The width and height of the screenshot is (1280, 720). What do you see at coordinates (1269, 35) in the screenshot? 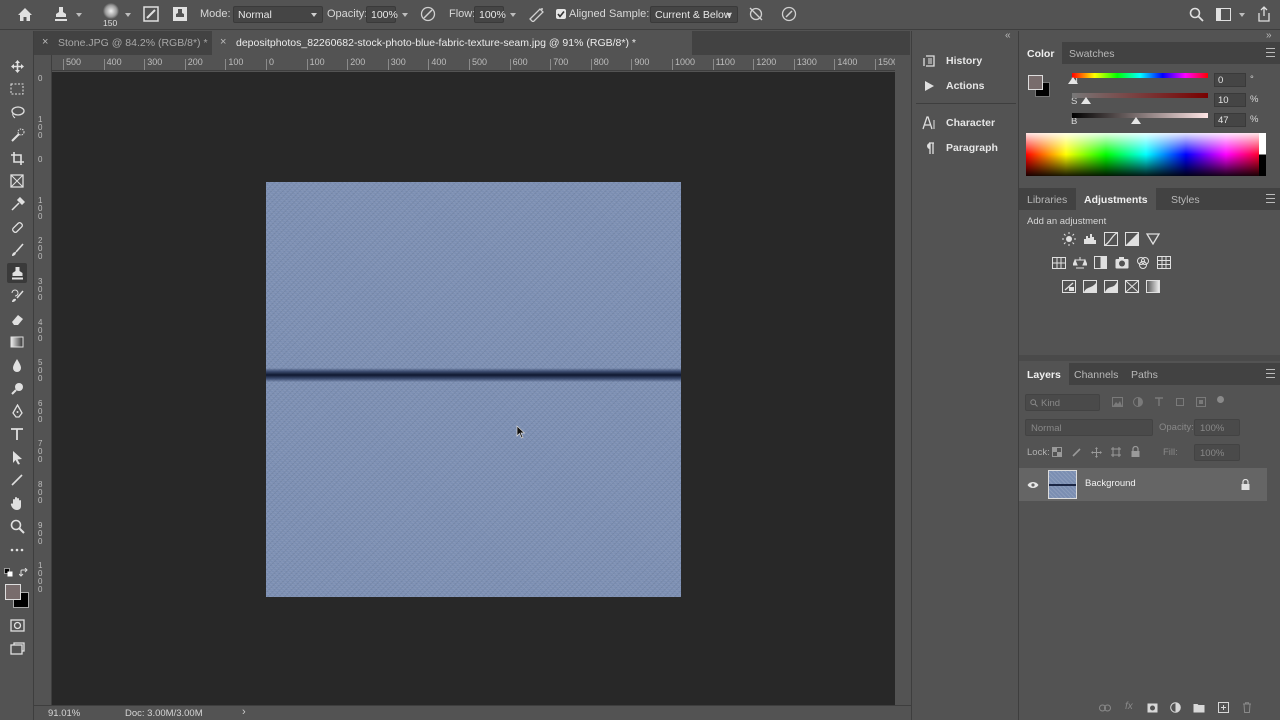
I see `collapse-panels-chevron-icon: »` at bounding box center [1269, 35].